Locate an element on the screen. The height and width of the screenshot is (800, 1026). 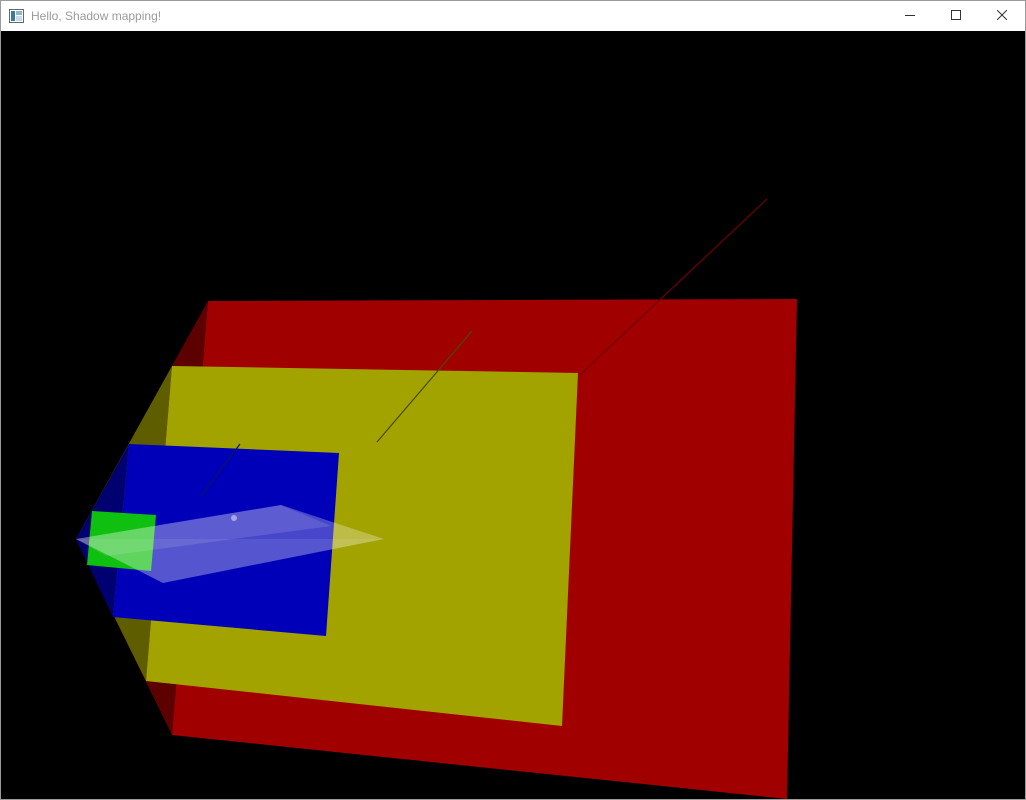
close-button is located at coordinates (1002, 16).